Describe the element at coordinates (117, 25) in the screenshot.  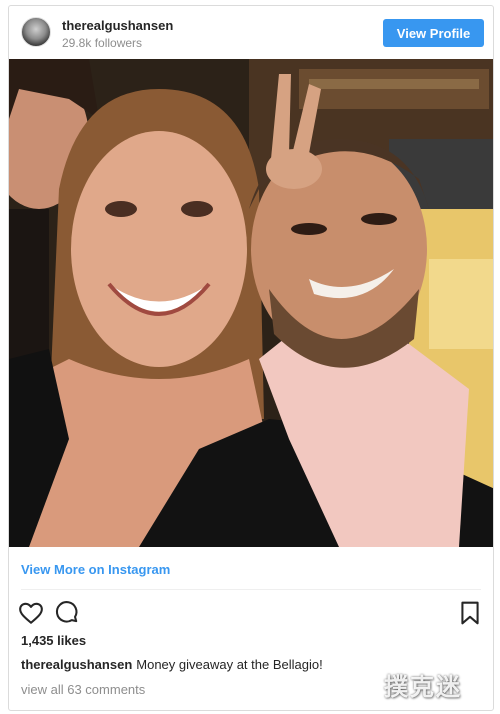
I see `username: therealgushansen` at that location.